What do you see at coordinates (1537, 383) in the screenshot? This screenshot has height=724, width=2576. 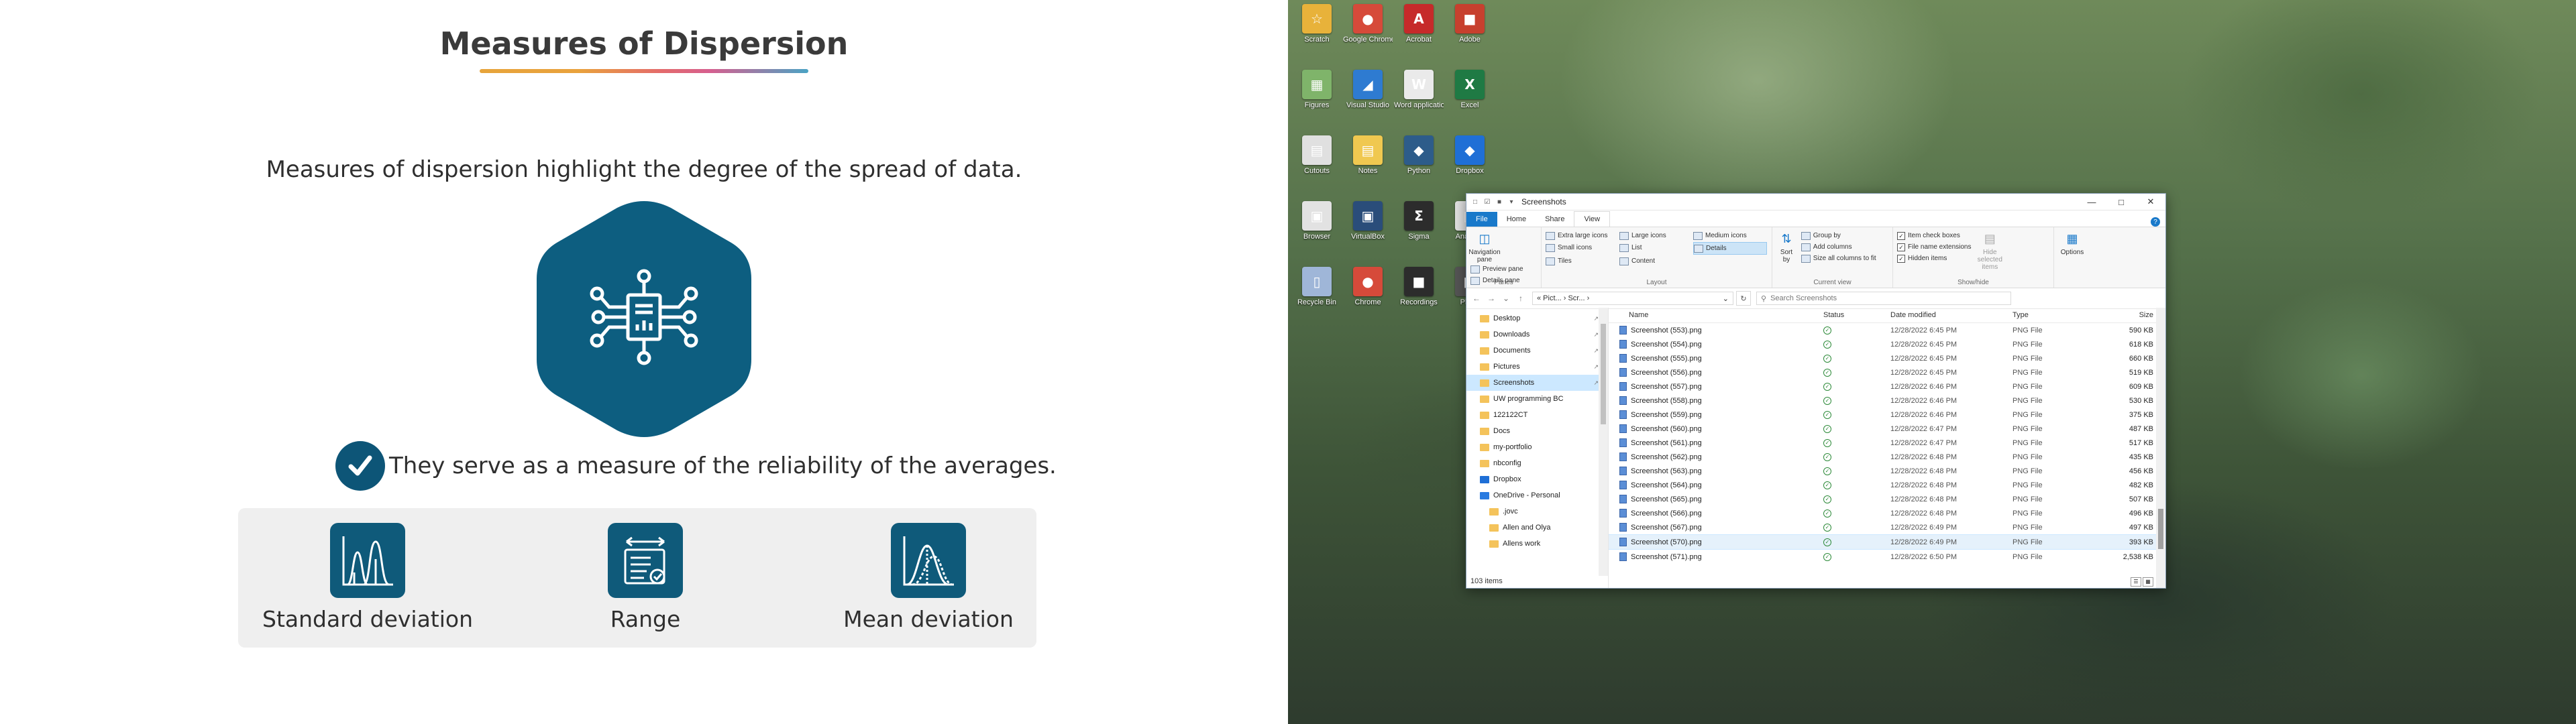 I see `nav-item: Screenshots ↗` at bounding box center [1537, 383].